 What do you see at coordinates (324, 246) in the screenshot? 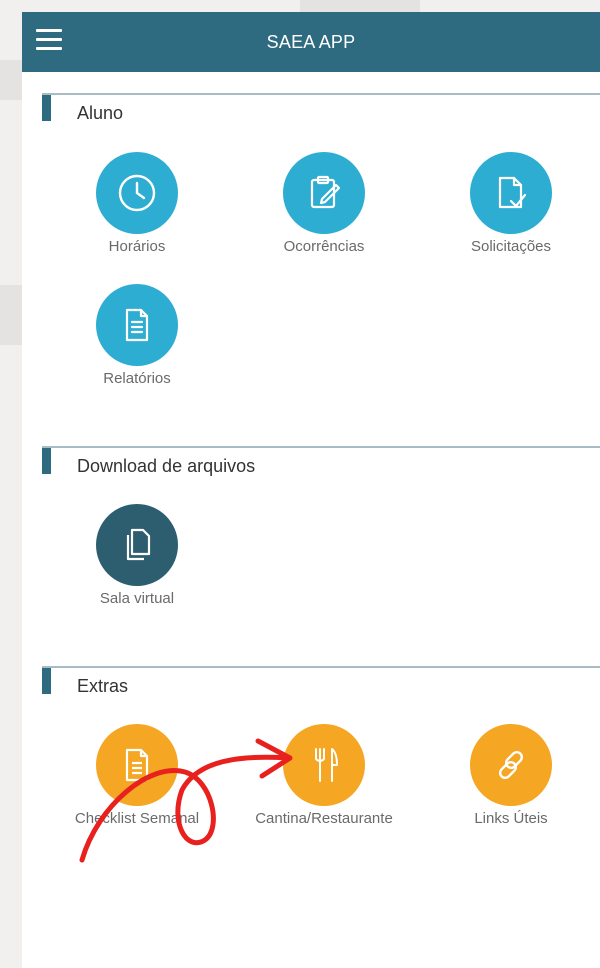
I see `tile-label: Ocorrências` at bounding box center [324, 246].